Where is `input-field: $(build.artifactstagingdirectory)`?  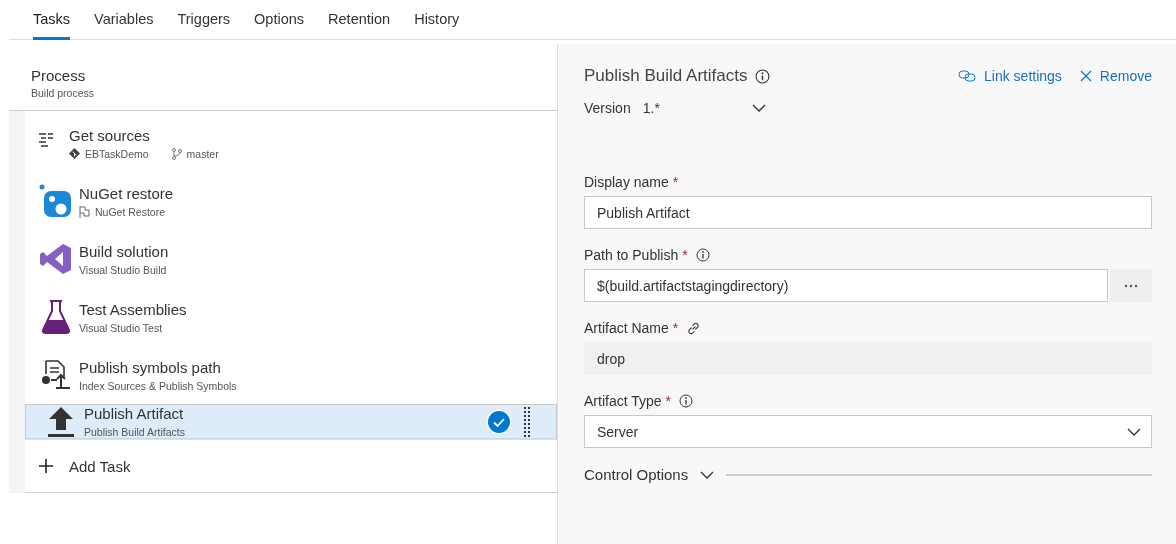 input-field: $(build.artifactstagingdirectory) is located at coordinates (846, 285).